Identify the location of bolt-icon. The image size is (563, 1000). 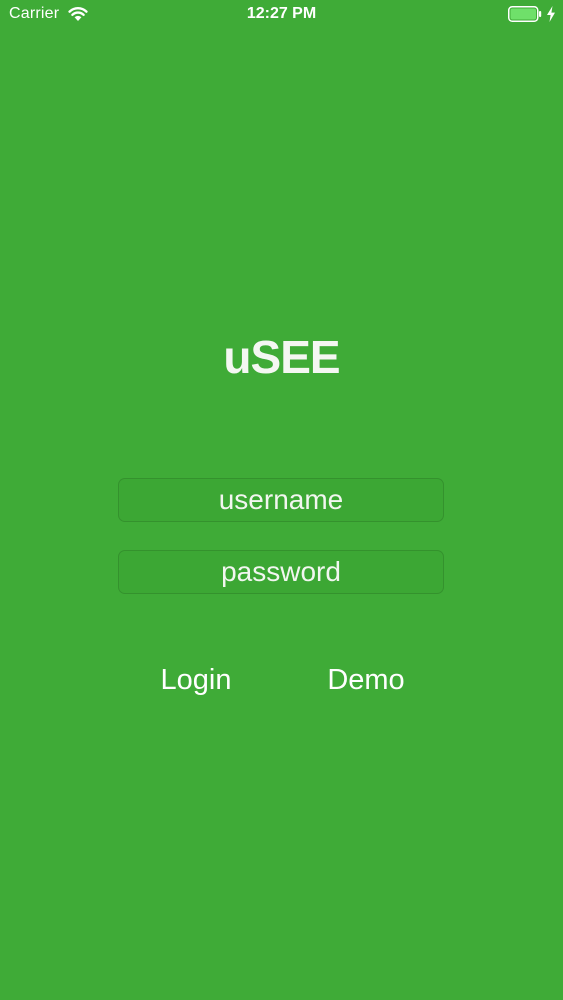
(551, 14).